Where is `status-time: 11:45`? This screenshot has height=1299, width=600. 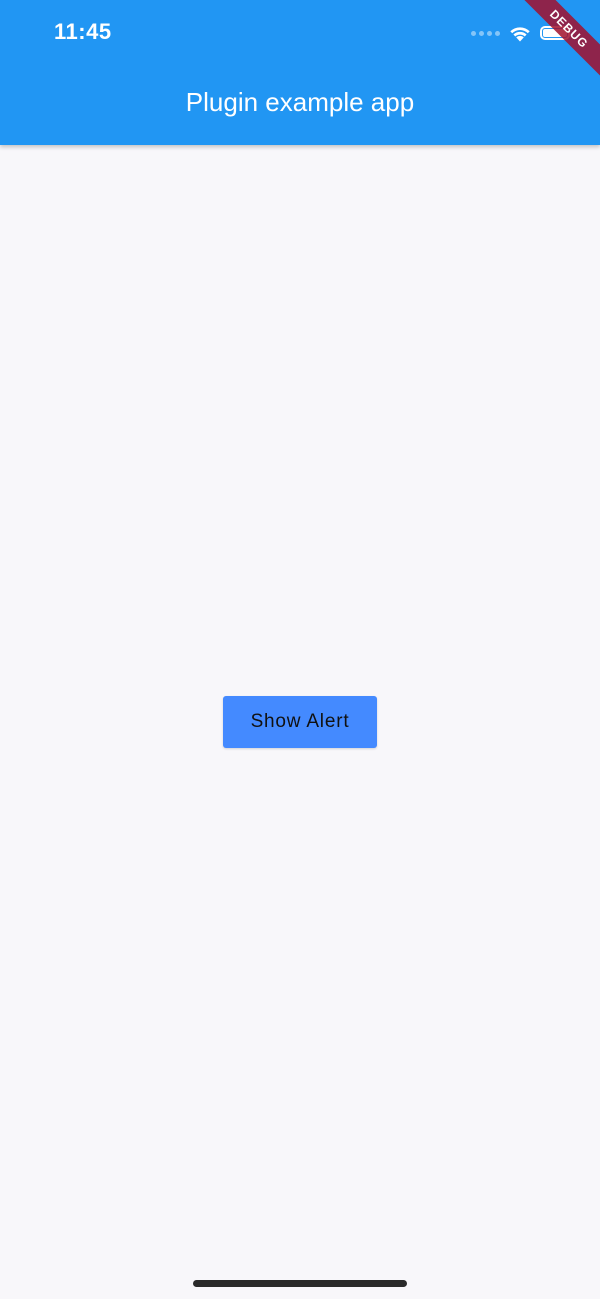 status-time: 11:45 is located at coordinates (83, 31).